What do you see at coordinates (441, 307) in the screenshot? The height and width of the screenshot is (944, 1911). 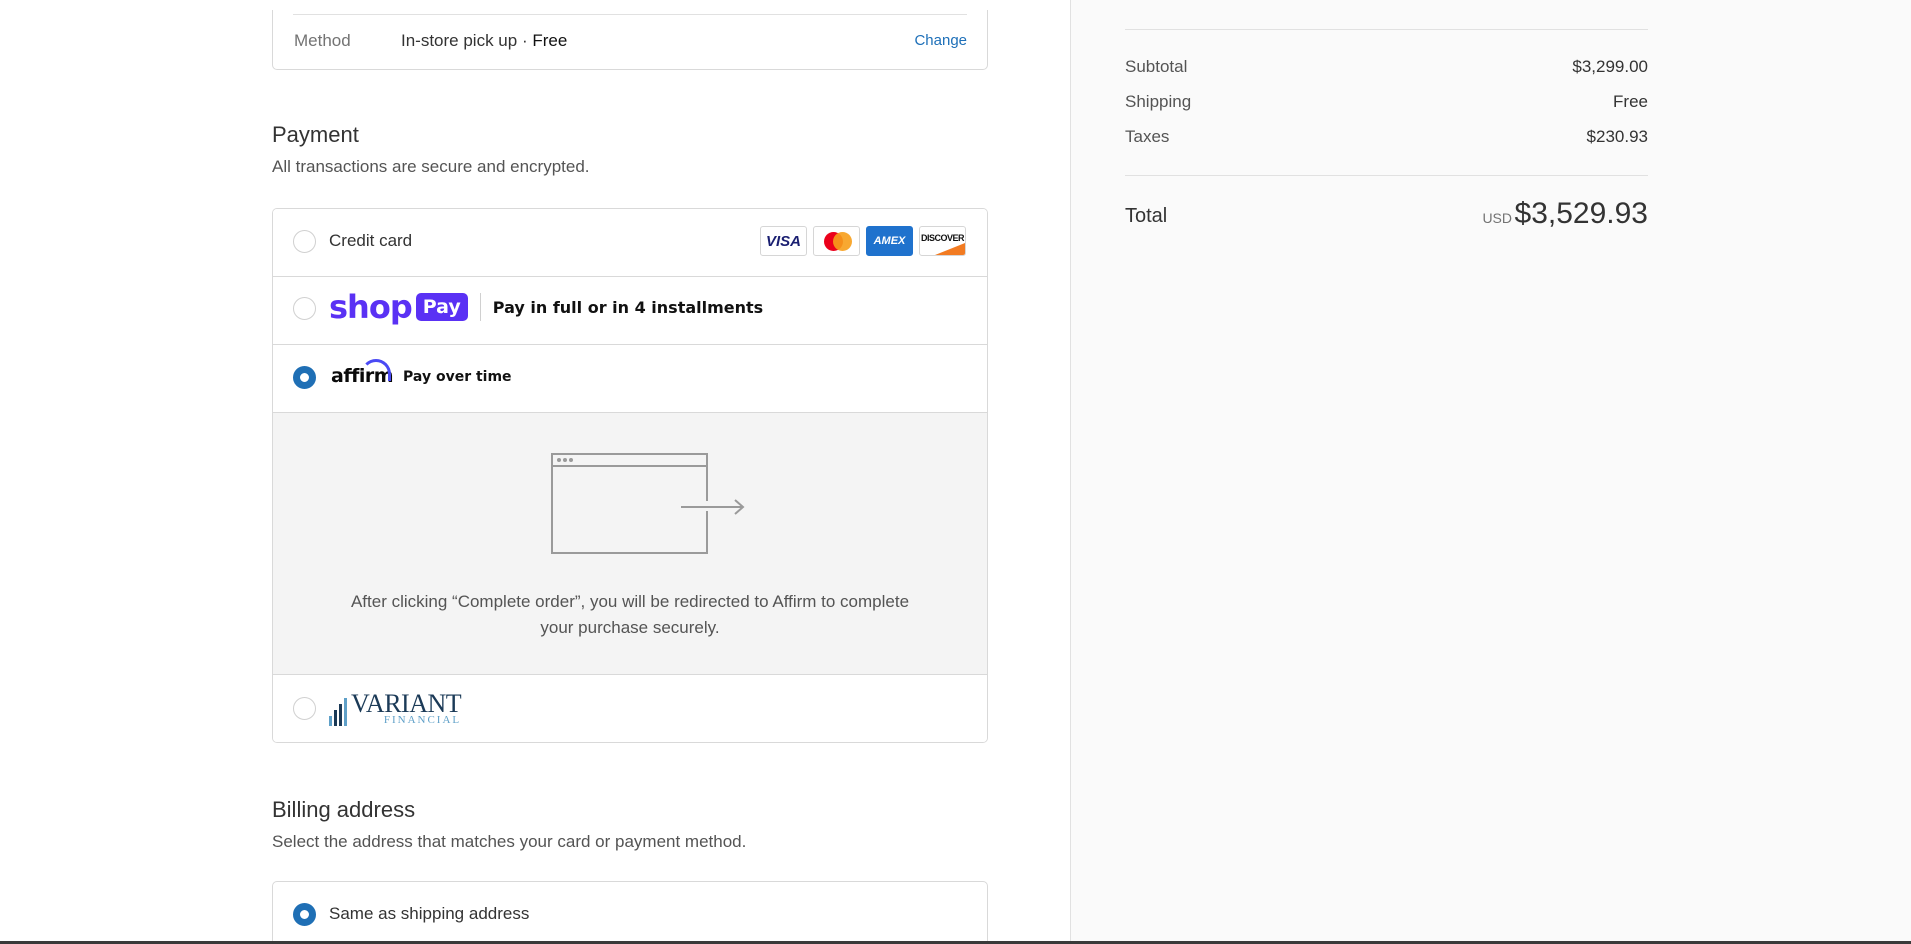 I see `shop-pay-badge: Pay` at bounding box center [441, 307].